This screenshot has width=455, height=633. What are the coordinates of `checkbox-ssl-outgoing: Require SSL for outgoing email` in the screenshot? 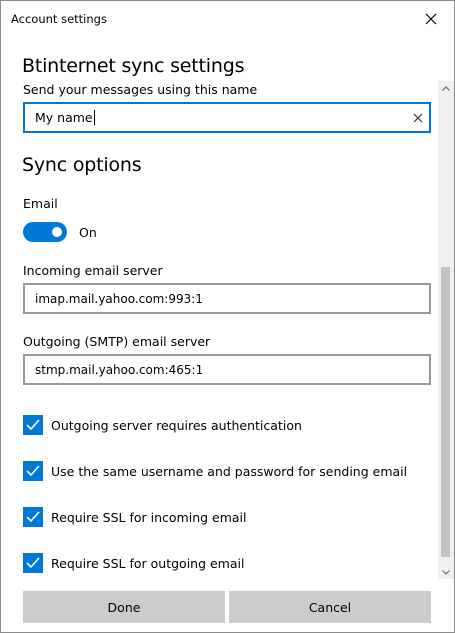 It's located at (133, 563).